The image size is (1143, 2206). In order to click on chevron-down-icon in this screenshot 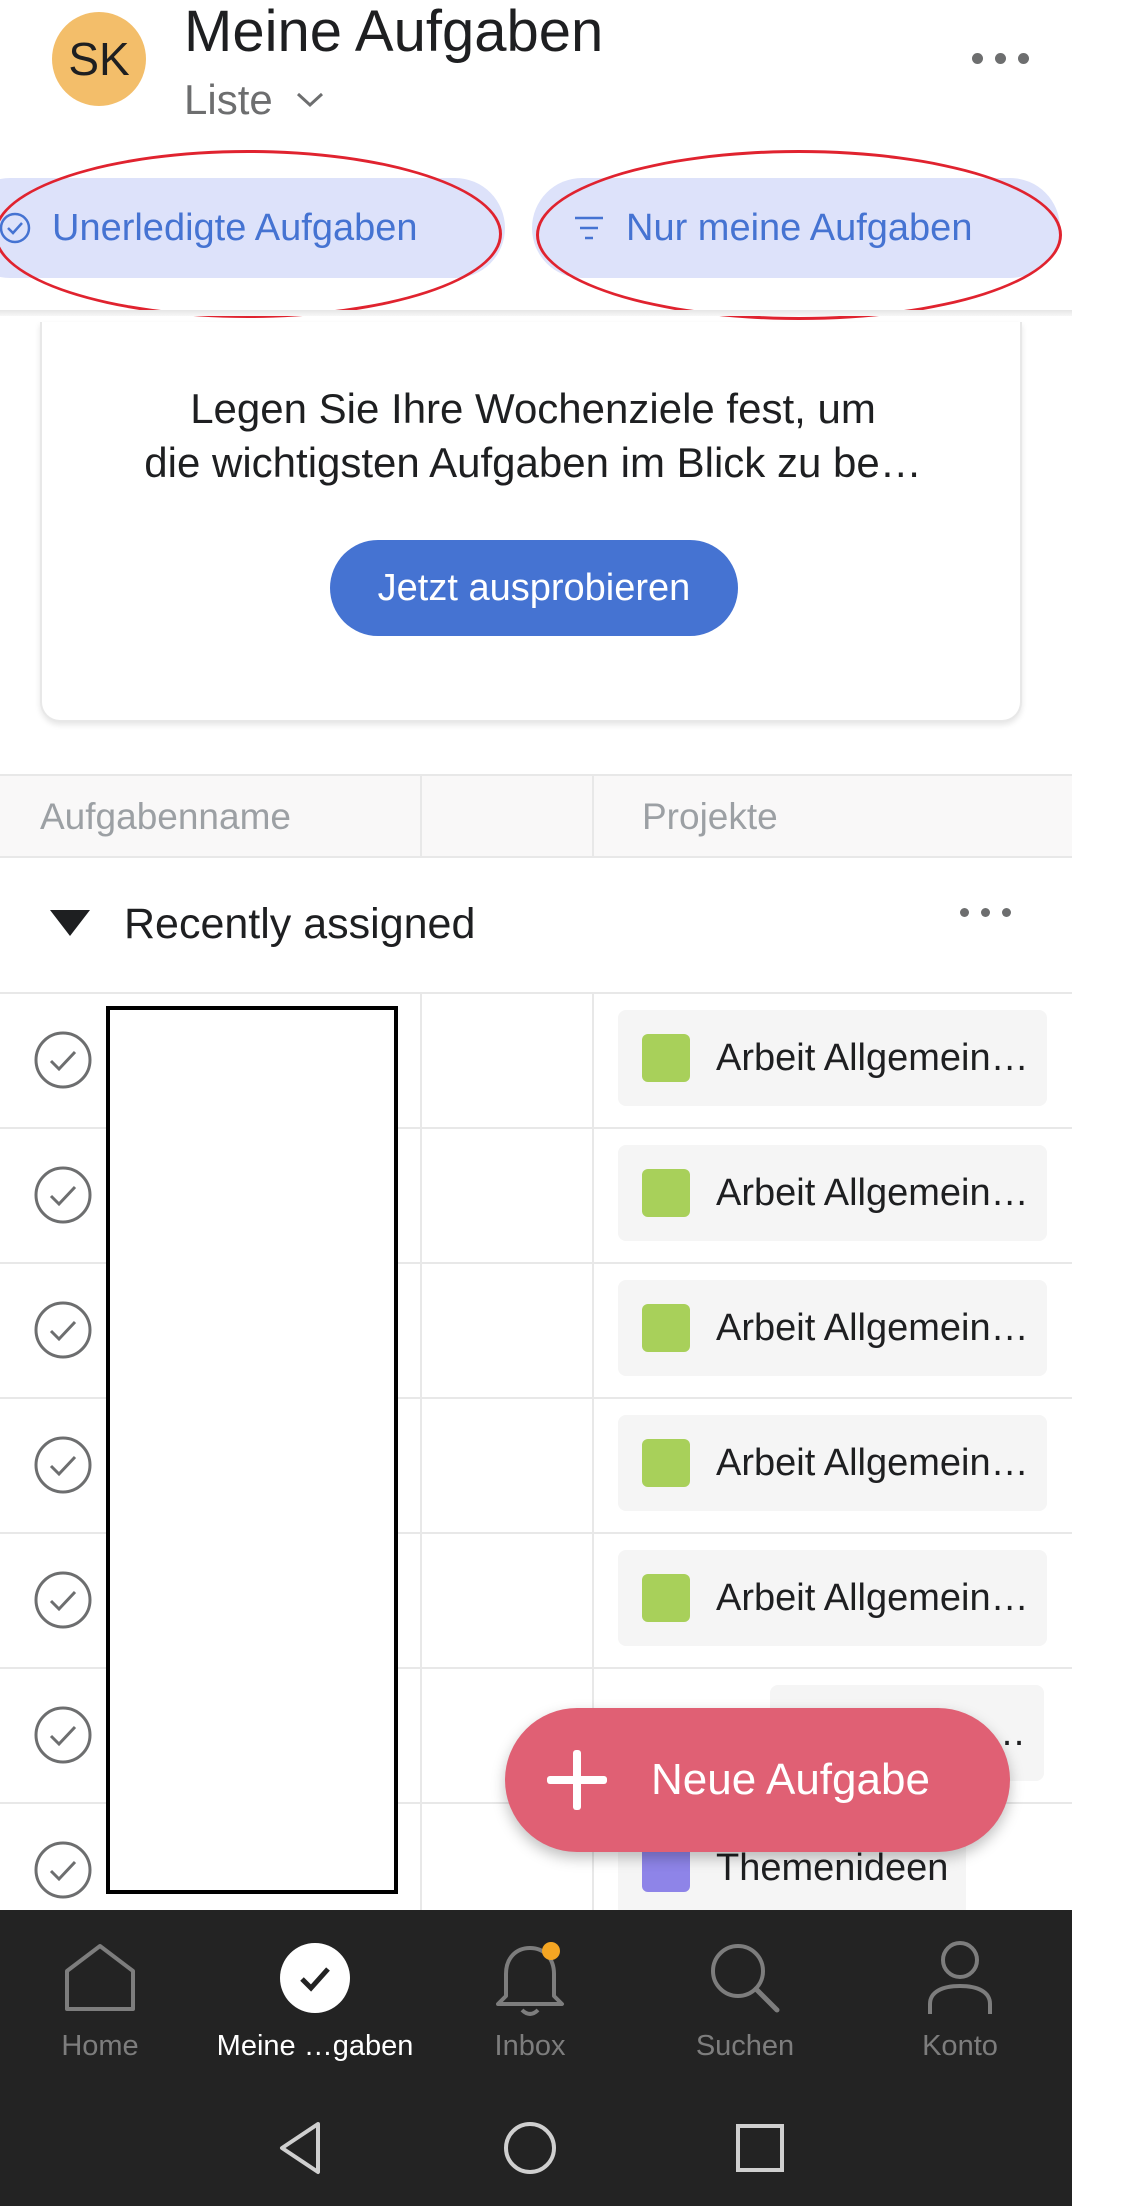, I will do `click(310, 100)`.